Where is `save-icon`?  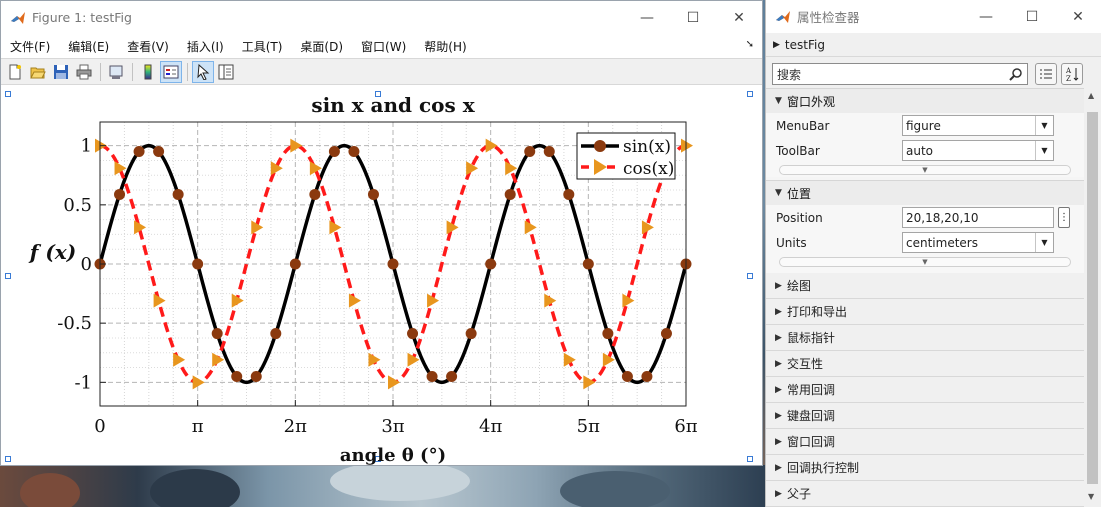 save-icon is located at coordinates (61, 72).